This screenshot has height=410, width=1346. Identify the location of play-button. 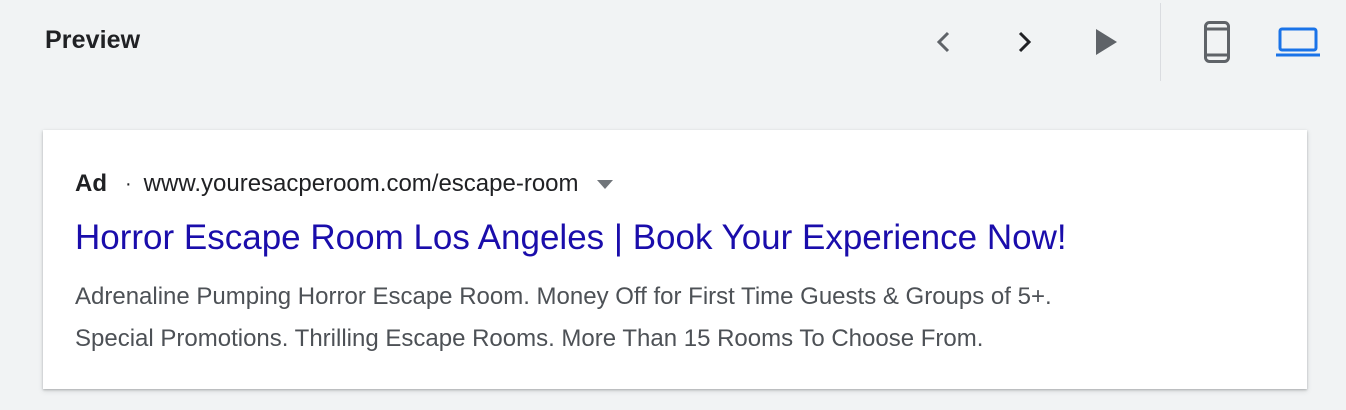
(1106, 42).